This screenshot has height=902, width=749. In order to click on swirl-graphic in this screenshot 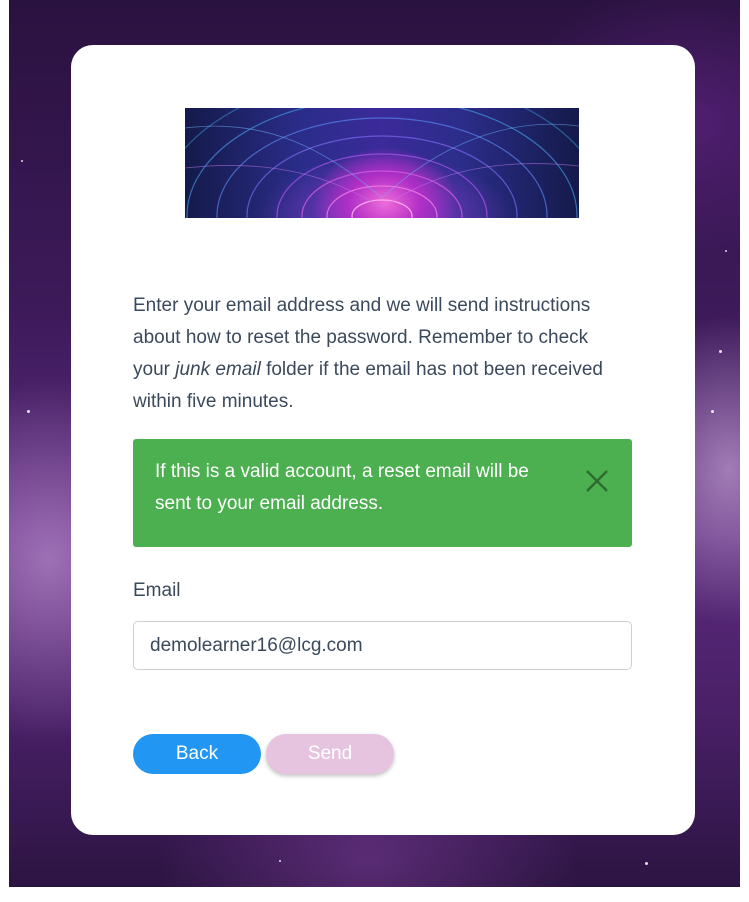, I will do `click(382, 163)`.